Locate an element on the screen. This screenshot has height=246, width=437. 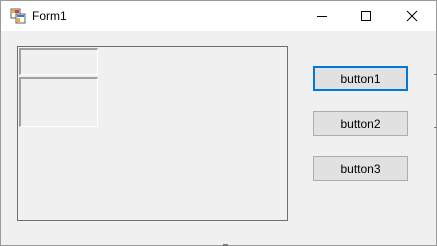
maximize-button is located at coordinates (366, 16).